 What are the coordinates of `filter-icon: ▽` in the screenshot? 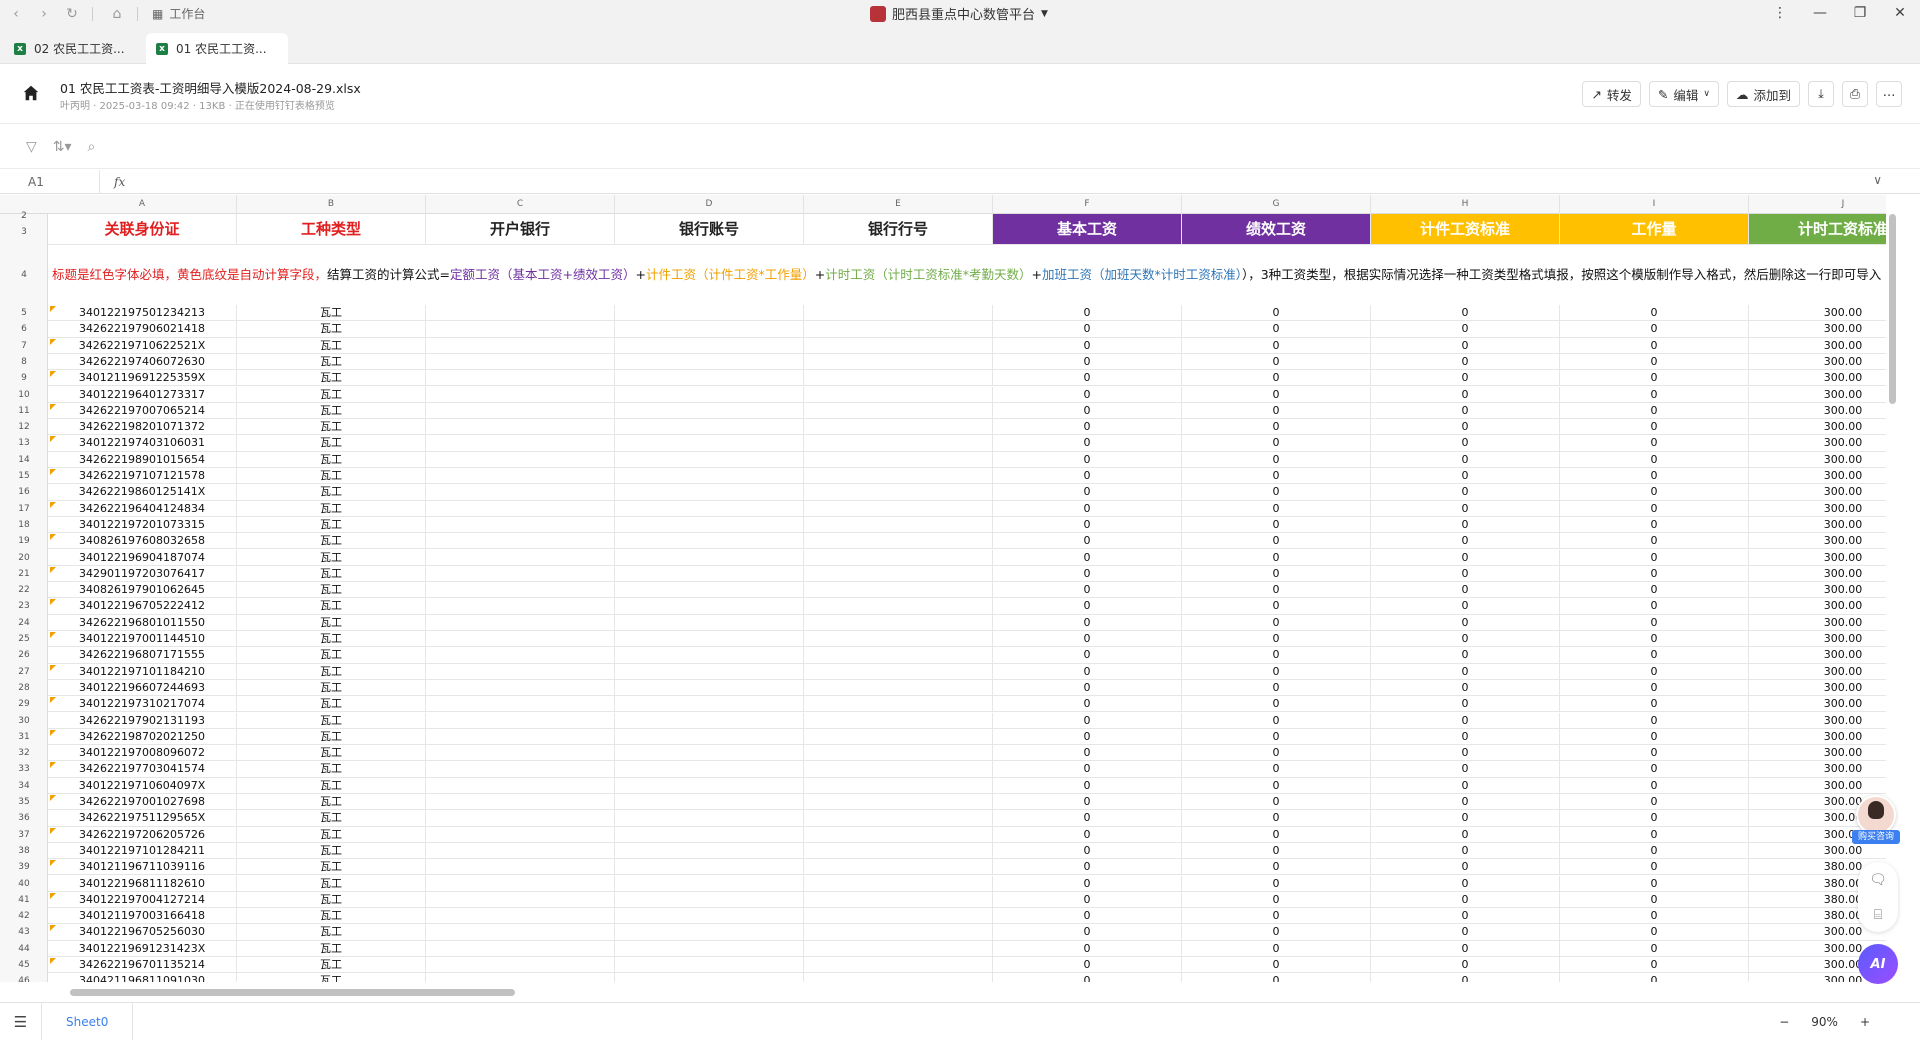 It's located at (31, 147).